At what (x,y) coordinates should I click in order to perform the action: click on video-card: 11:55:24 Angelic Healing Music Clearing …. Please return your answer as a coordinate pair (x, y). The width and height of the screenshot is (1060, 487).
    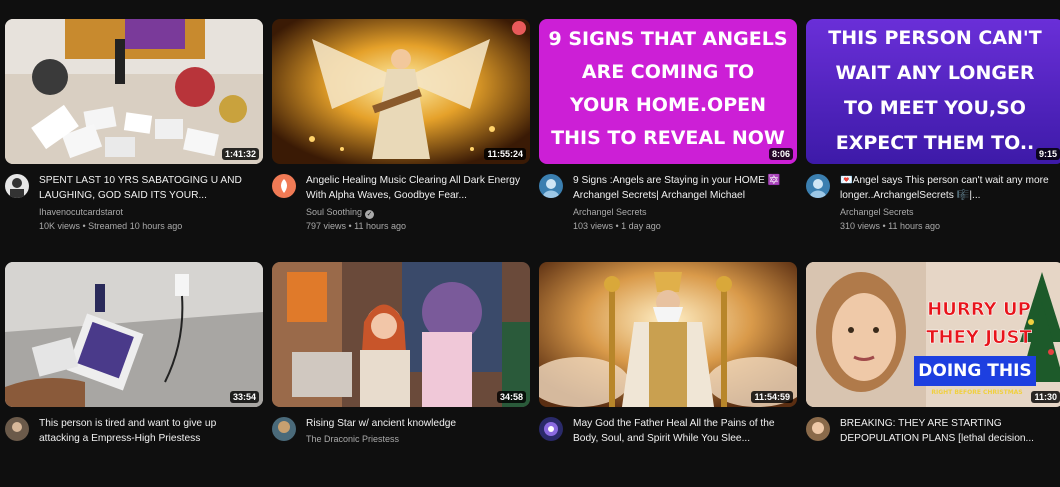
    Looking at the image, I should click on (401, 131).